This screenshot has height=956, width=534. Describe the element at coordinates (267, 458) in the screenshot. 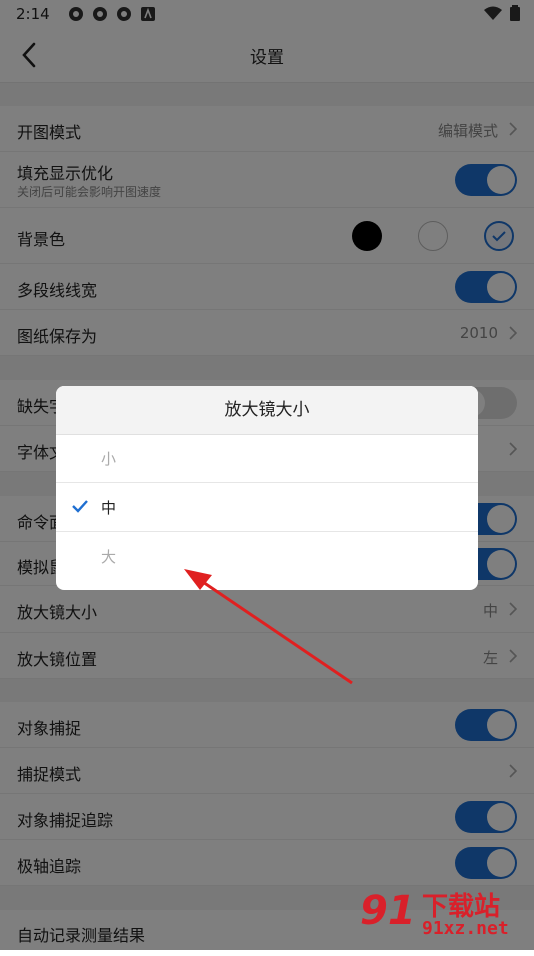

I see `option-small: 小` at that location.